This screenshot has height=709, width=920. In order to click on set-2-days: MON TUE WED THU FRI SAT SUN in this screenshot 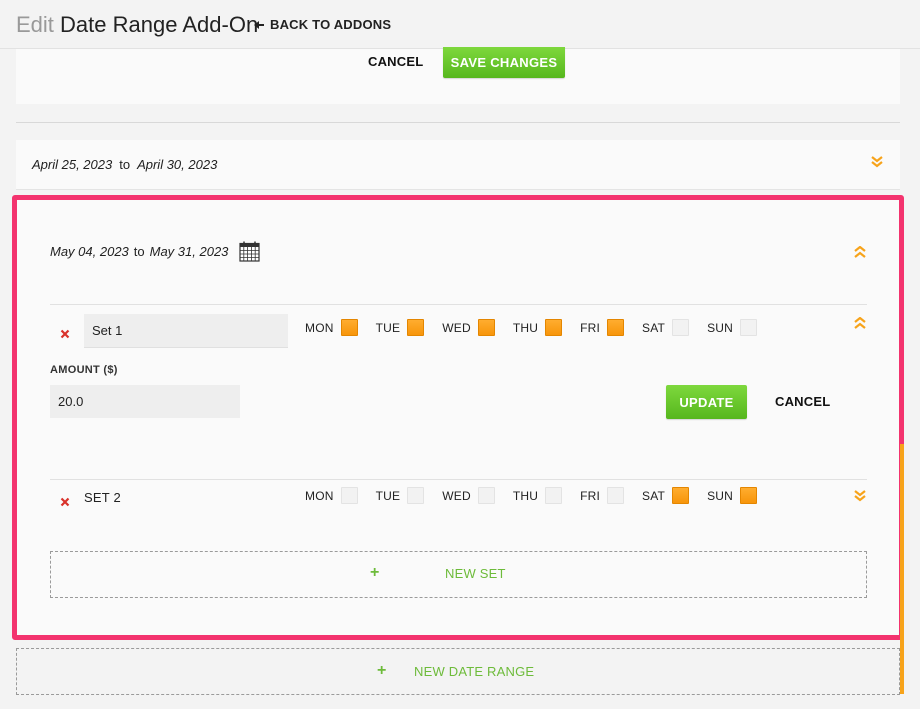, I will do `click(531, 495)`.